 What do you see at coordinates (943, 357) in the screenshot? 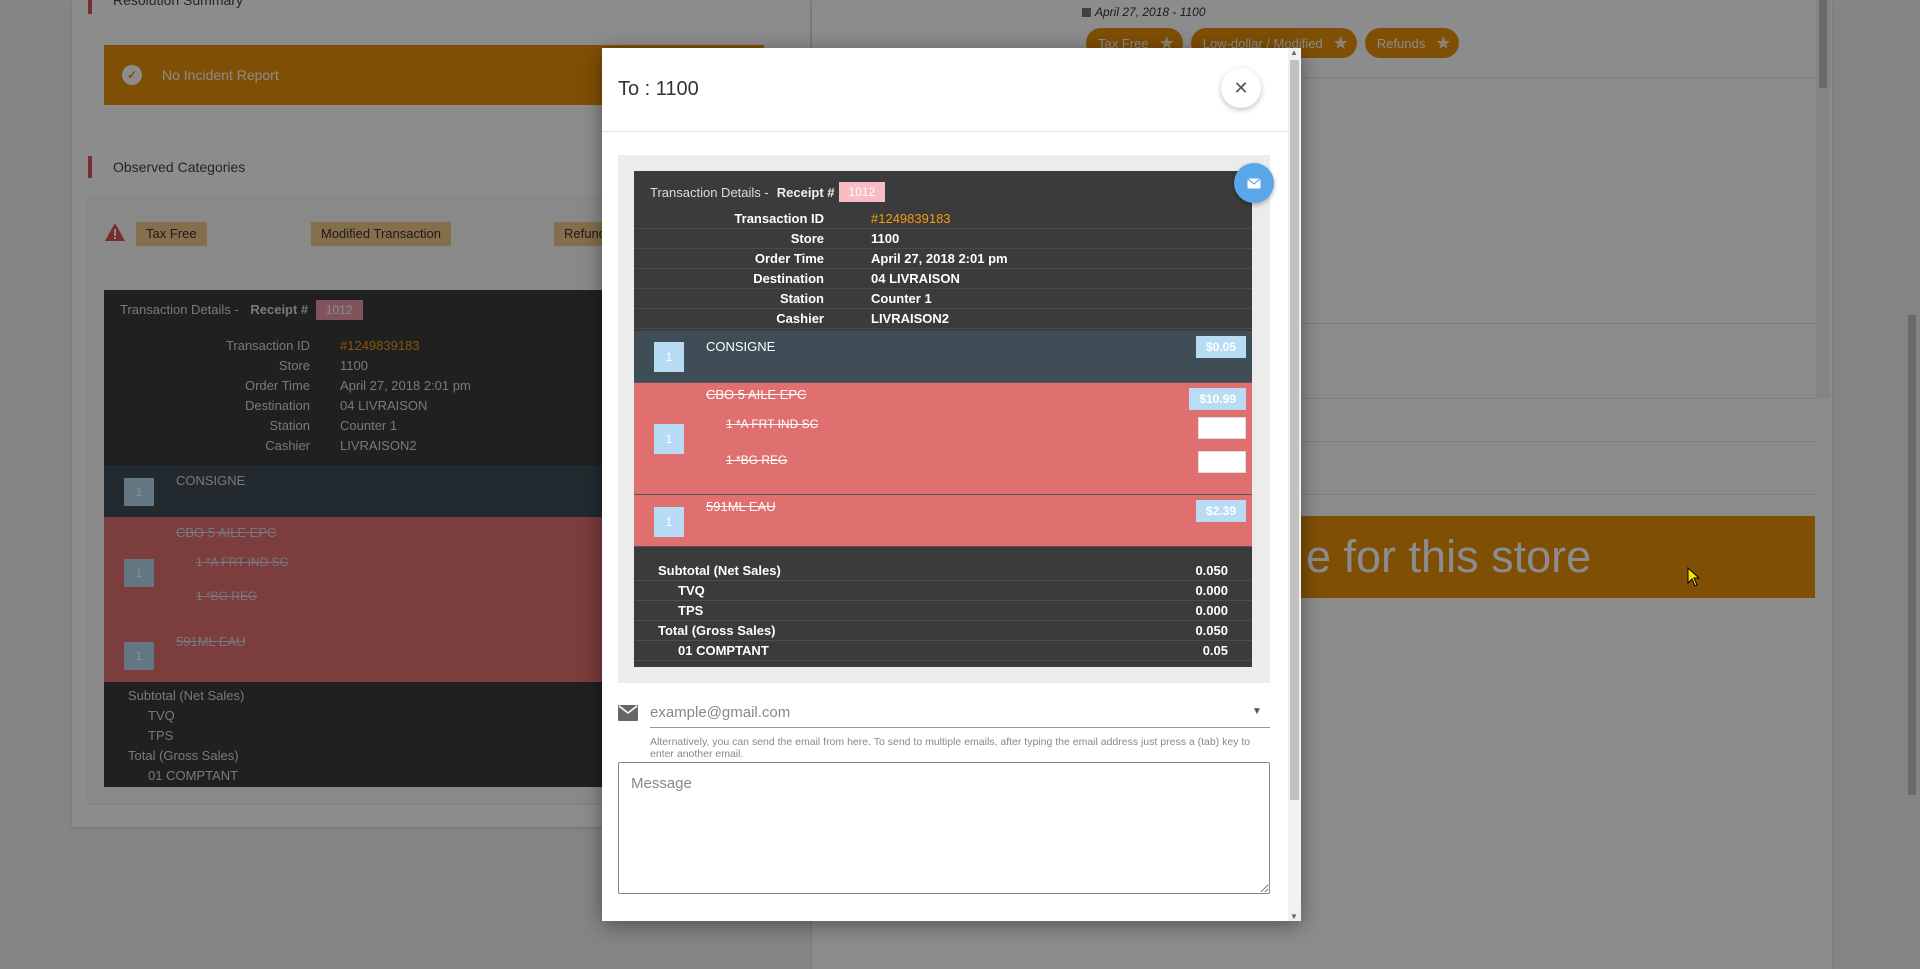
I see `line-item: 1 CONSIGNE $0.05` at bounding box center [943, 357].